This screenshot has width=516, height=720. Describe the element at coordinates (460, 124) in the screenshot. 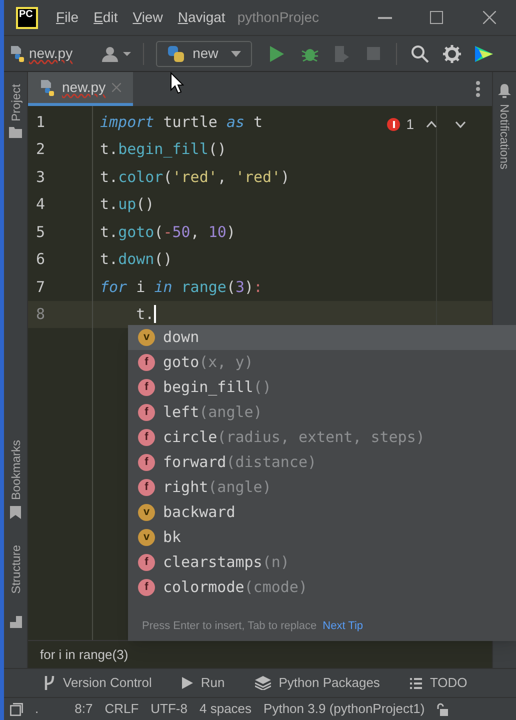

I see `chevron-down-icon` at that location.